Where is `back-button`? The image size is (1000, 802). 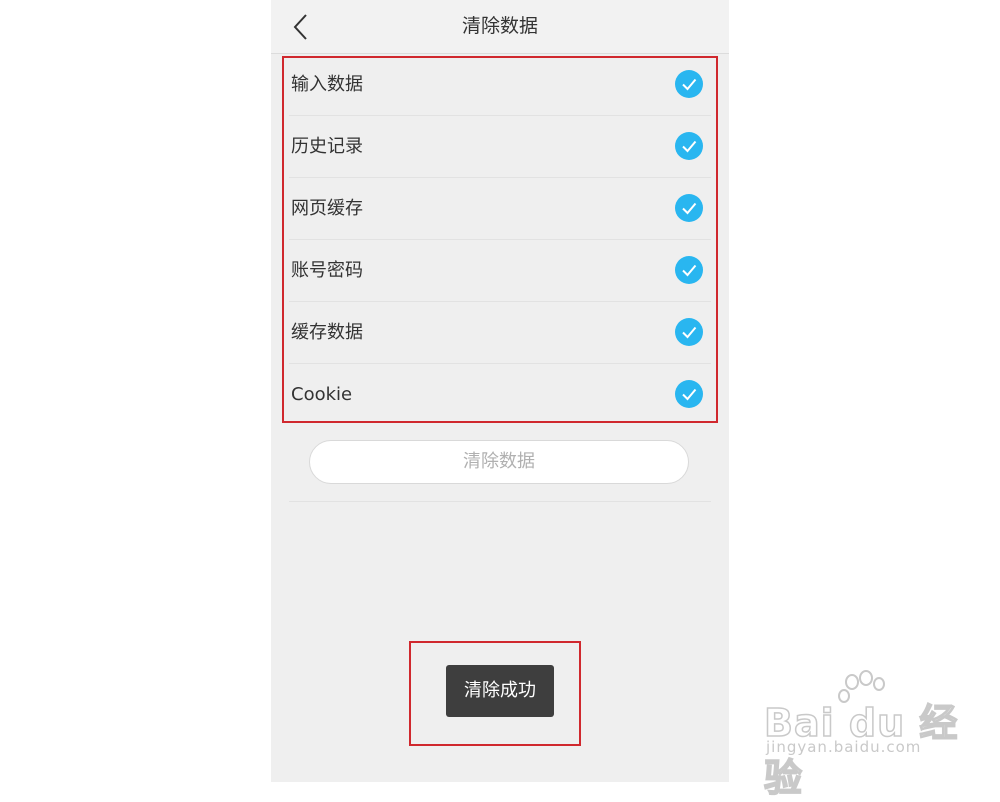
back-button is located at coordinates (301, 27).